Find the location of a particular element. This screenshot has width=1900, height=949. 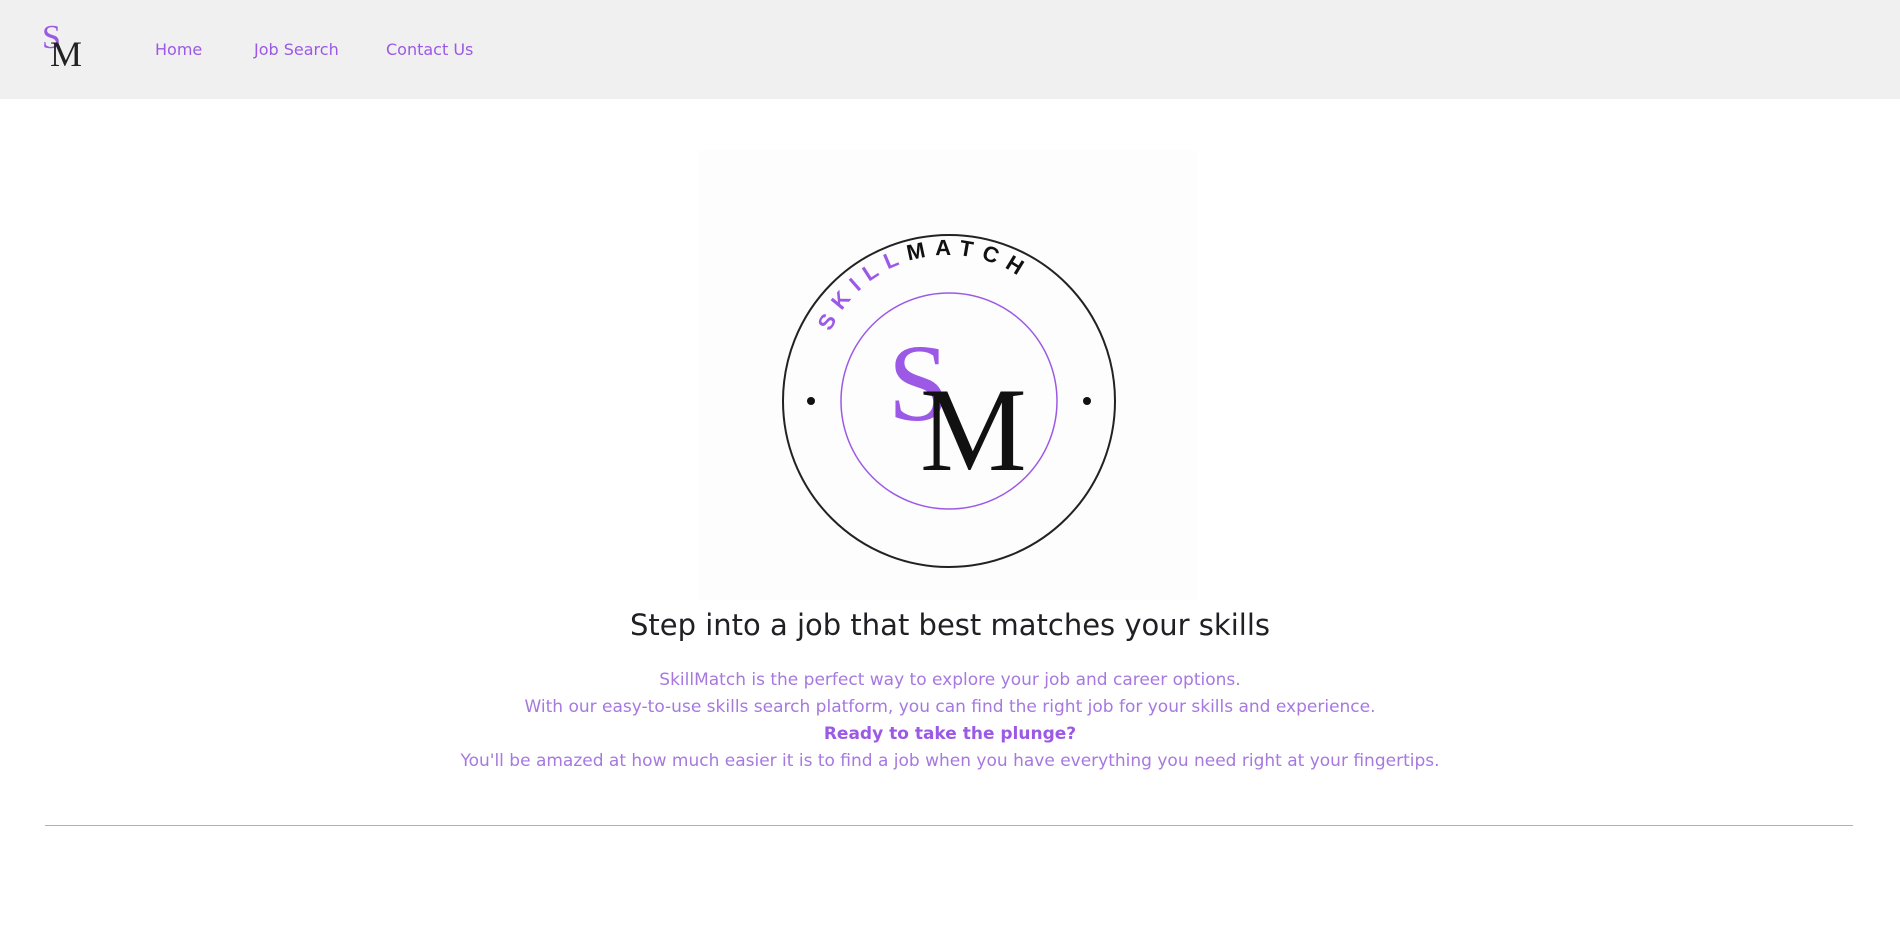

hero-logo-panel: SKILLMATCH S M is located at coordinates (948, 375).